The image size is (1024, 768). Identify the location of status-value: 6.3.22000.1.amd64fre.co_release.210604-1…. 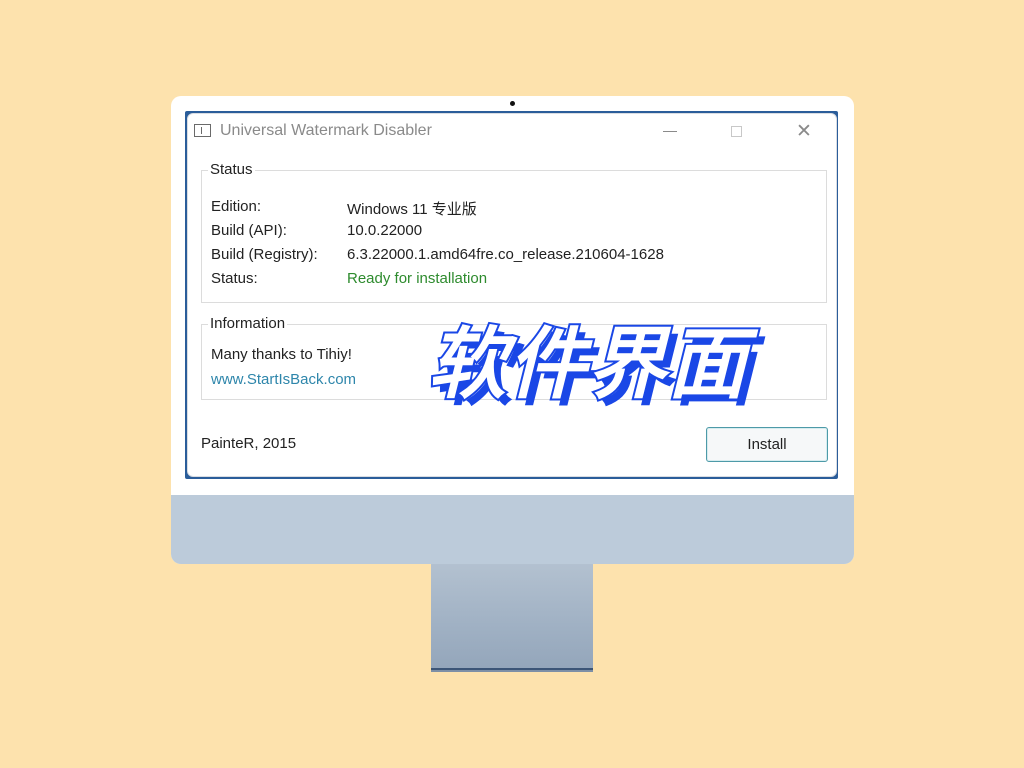
(505, 254).